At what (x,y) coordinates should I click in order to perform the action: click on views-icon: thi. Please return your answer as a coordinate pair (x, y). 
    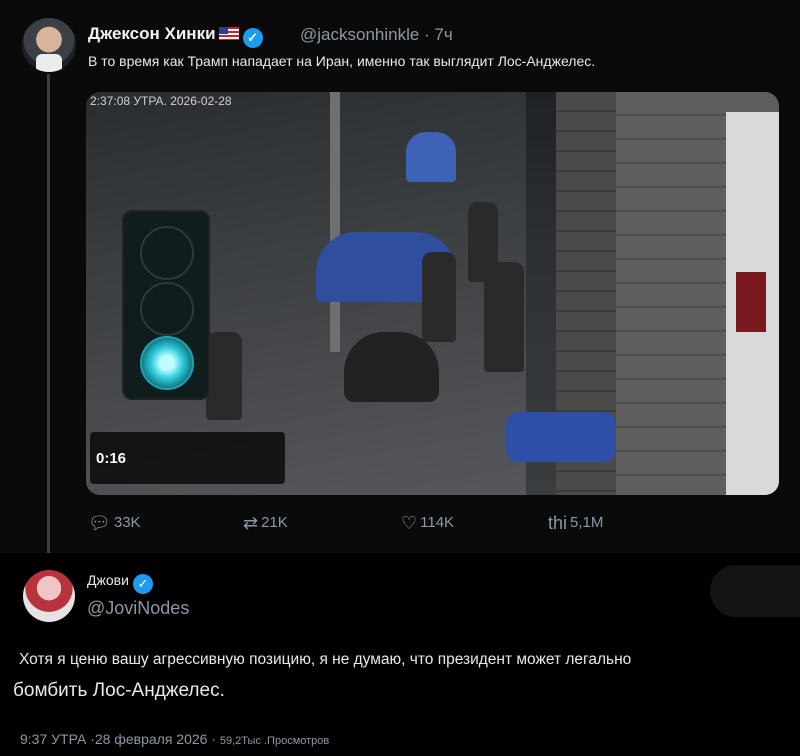
    Looking at the image, I should click on (558, 523).